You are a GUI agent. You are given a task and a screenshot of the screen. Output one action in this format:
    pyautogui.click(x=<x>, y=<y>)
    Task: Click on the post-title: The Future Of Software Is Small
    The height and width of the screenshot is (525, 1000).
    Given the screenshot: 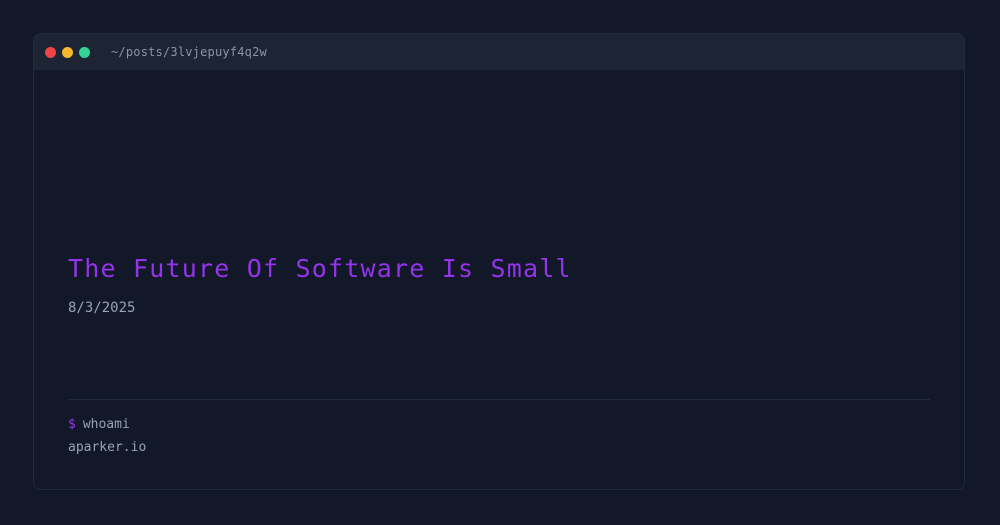 What is the action you would take?
    pyautogui.click(x=320, y=268)
    